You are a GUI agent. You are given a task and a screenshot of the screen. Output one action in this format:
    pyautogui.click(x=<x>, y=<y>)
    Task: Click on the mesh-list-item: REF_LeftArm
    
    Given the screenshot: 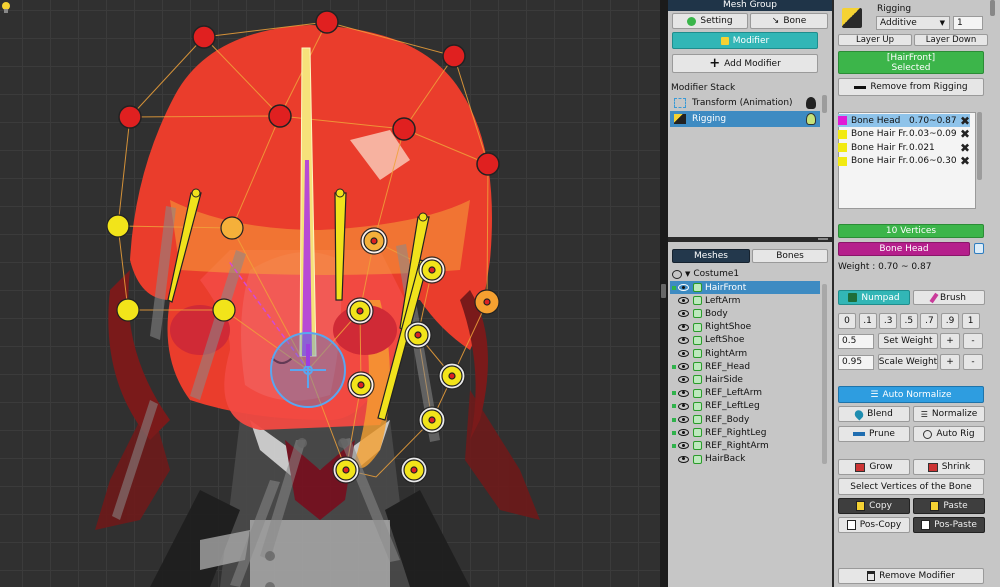 What is the action you would take?
    pyautogui.click(x=745, y=393)
    